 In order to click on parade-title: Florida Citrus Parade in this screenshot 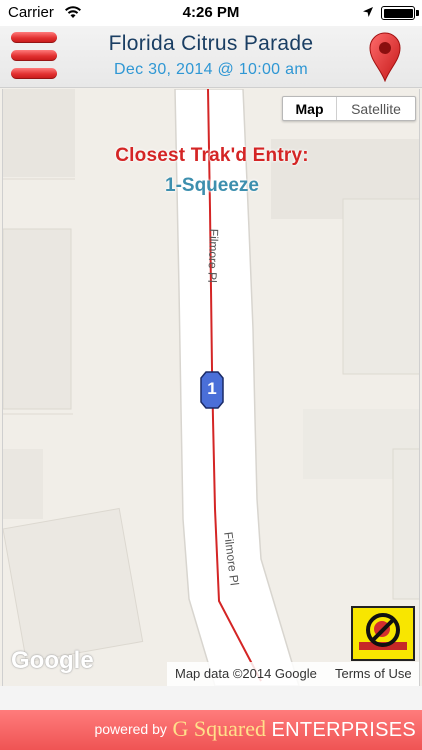, I will do `click(211, 43)`.